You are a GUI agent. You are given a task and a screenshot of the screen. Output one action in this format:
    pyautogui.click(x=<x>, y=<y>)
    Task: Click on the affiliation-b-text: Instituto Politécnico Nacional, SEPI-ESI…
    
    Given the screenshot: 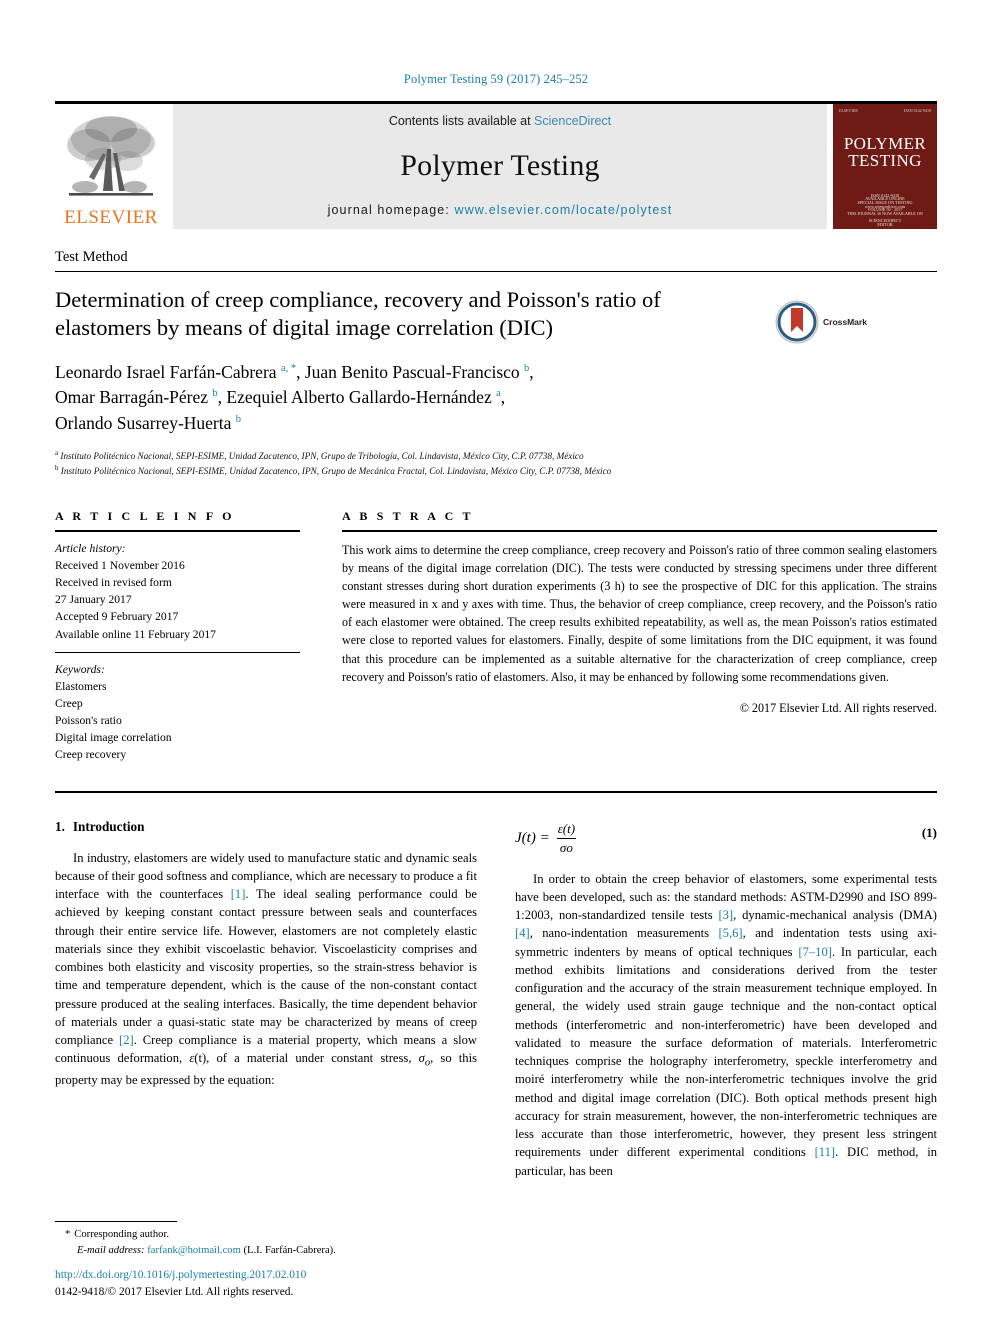 What is the action you would take?
    pyautogui.click(x=336, y=471)
    